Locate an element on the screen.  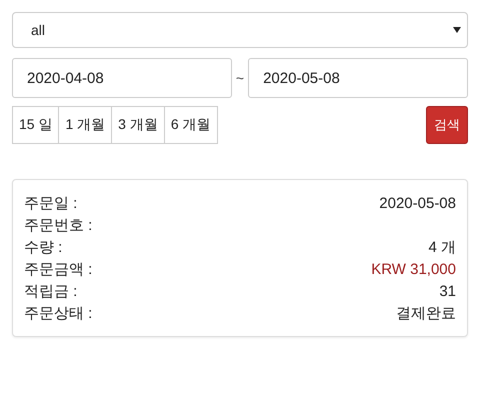
field-label: 주문일 : is located at coordinates (51, 203).